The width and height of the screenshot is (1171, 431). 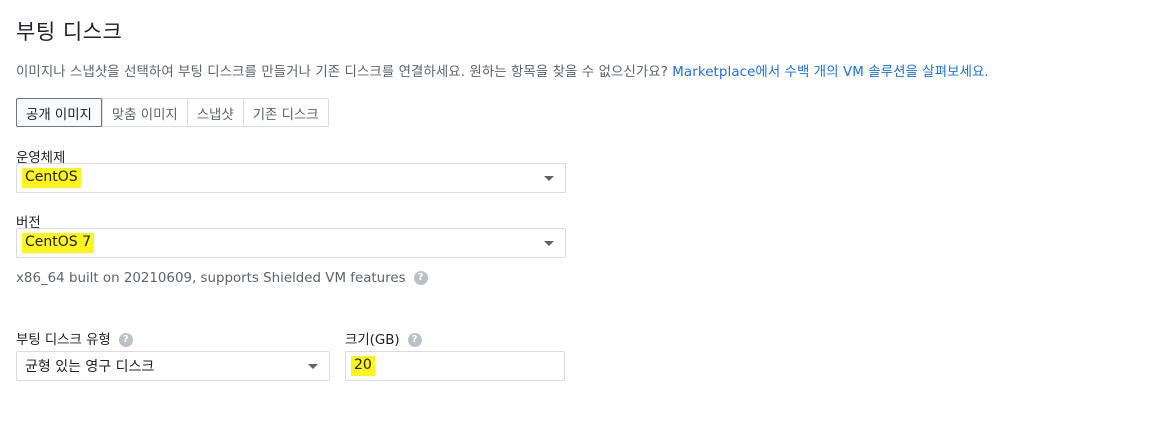 What do you see at coordinates (214, 112) in the screenshot?
I see `tab-snapshots: 스냅샷` at bounding box center [214, 112].